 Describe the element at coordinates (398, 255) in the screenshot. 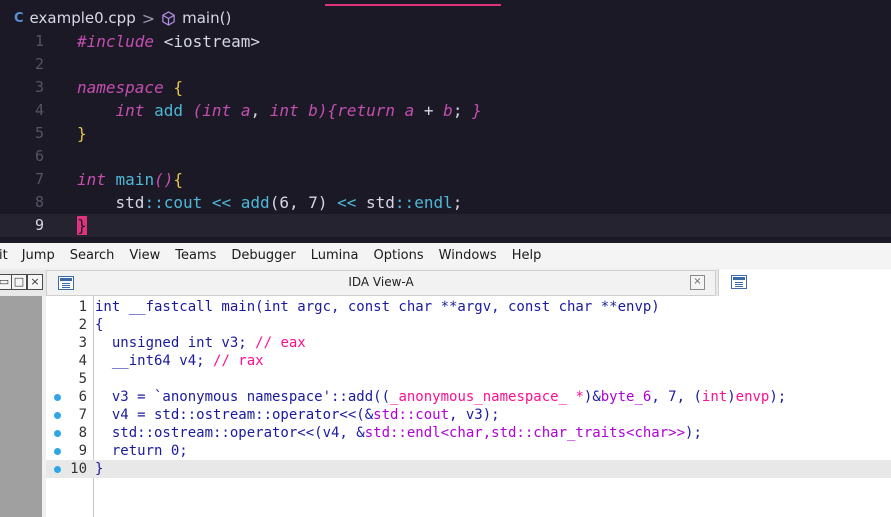

I see `menu-item-options: Options` at that location.